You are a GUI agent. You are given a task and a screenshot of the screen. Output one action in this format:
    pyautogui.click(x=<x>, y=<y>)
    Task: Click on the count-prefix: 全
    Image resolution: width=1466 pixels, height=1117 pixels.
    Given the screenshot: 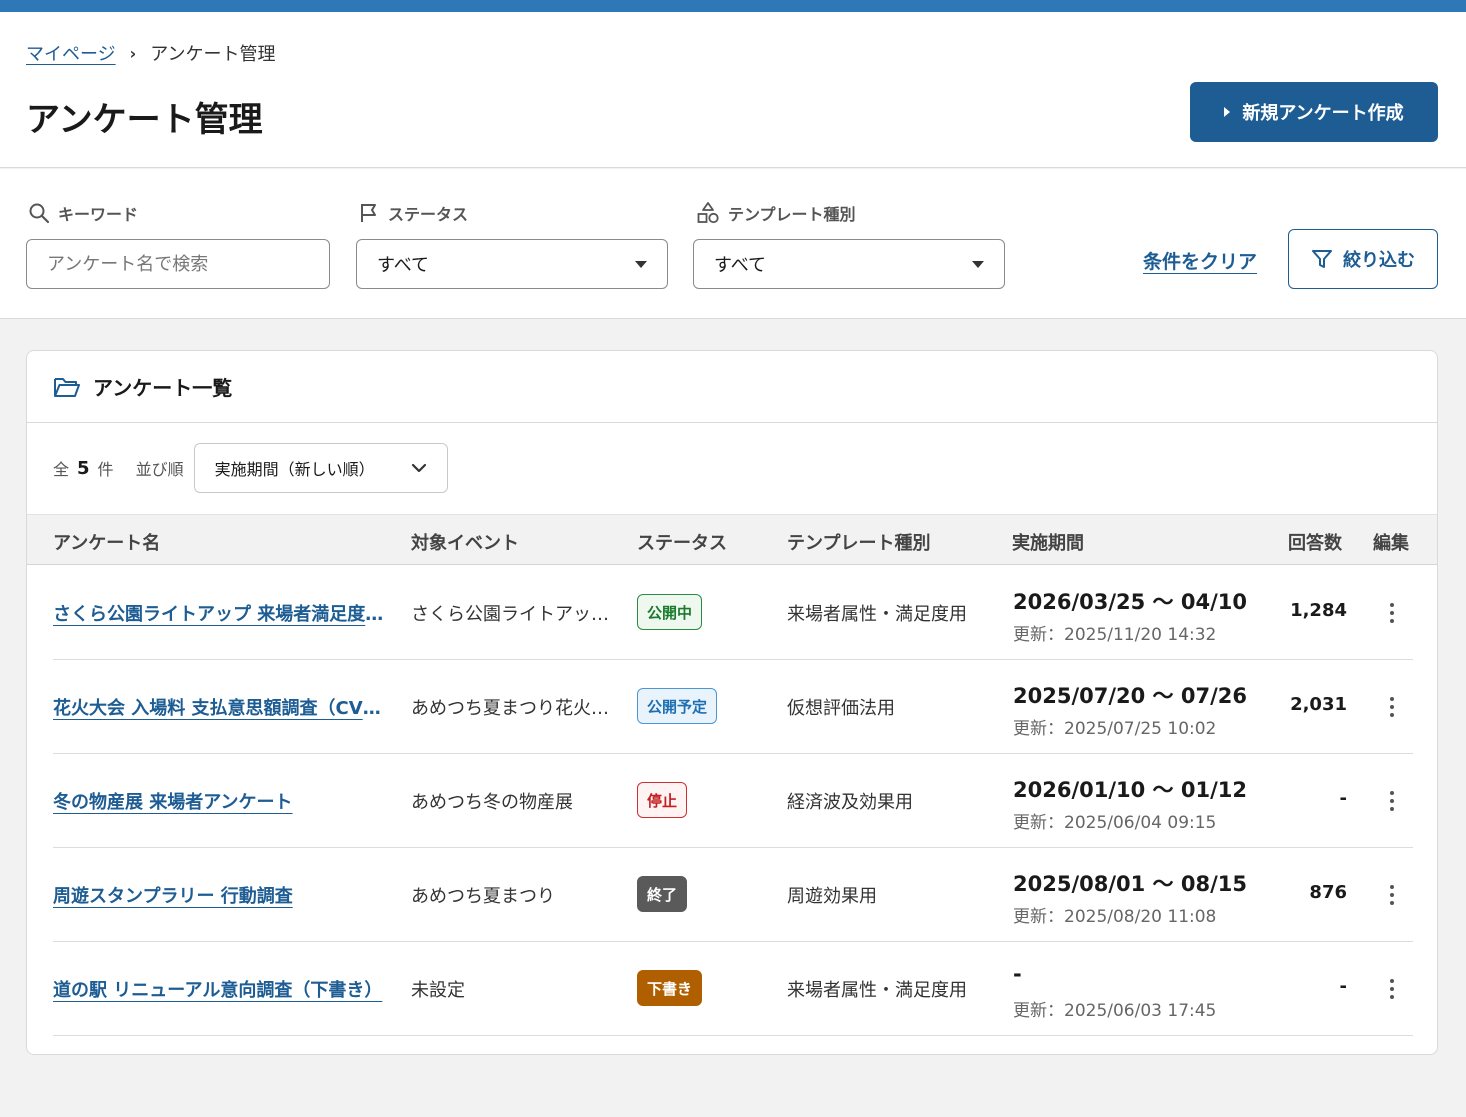 What is the action you would take?
    pyautogui.click(x=61, y=469)
    